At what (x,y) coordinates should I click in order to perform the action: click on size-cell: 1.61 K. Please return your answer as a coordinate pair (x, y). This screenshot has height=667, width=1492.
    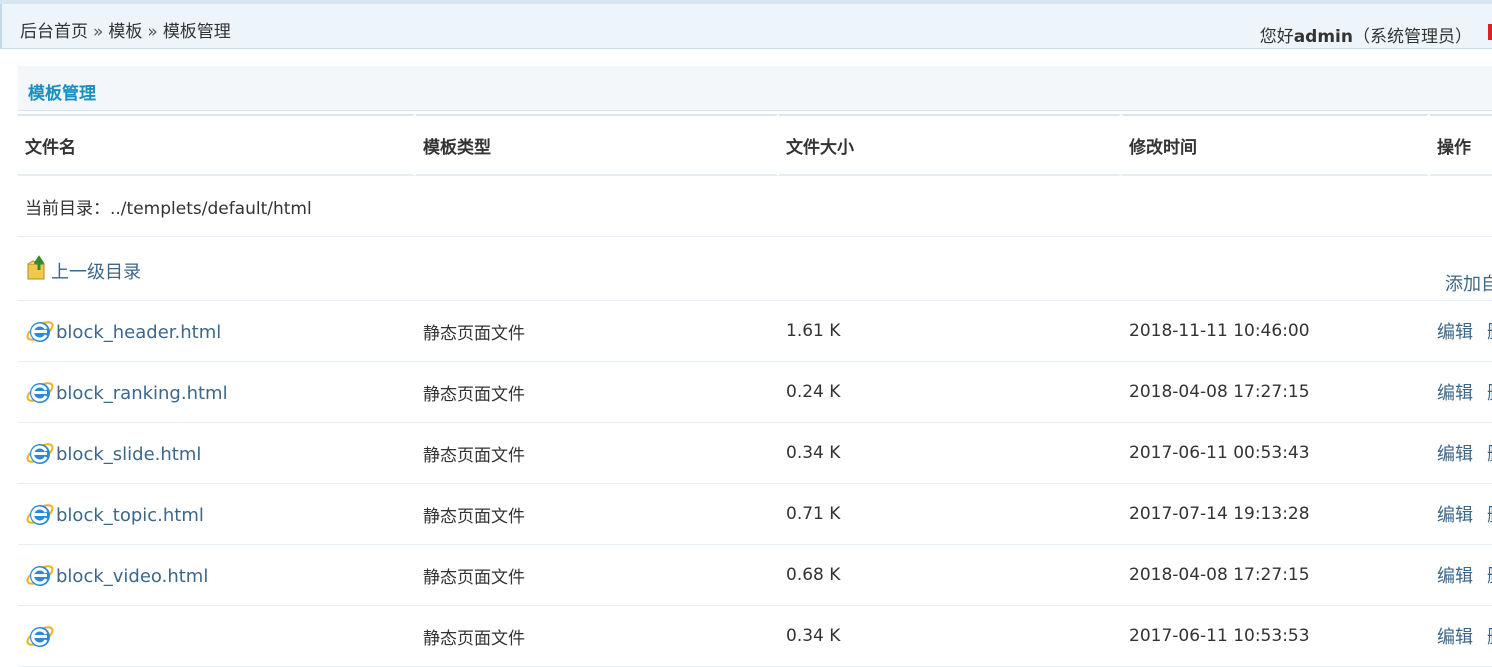
    Looking at the image, I should click on (950, 331).